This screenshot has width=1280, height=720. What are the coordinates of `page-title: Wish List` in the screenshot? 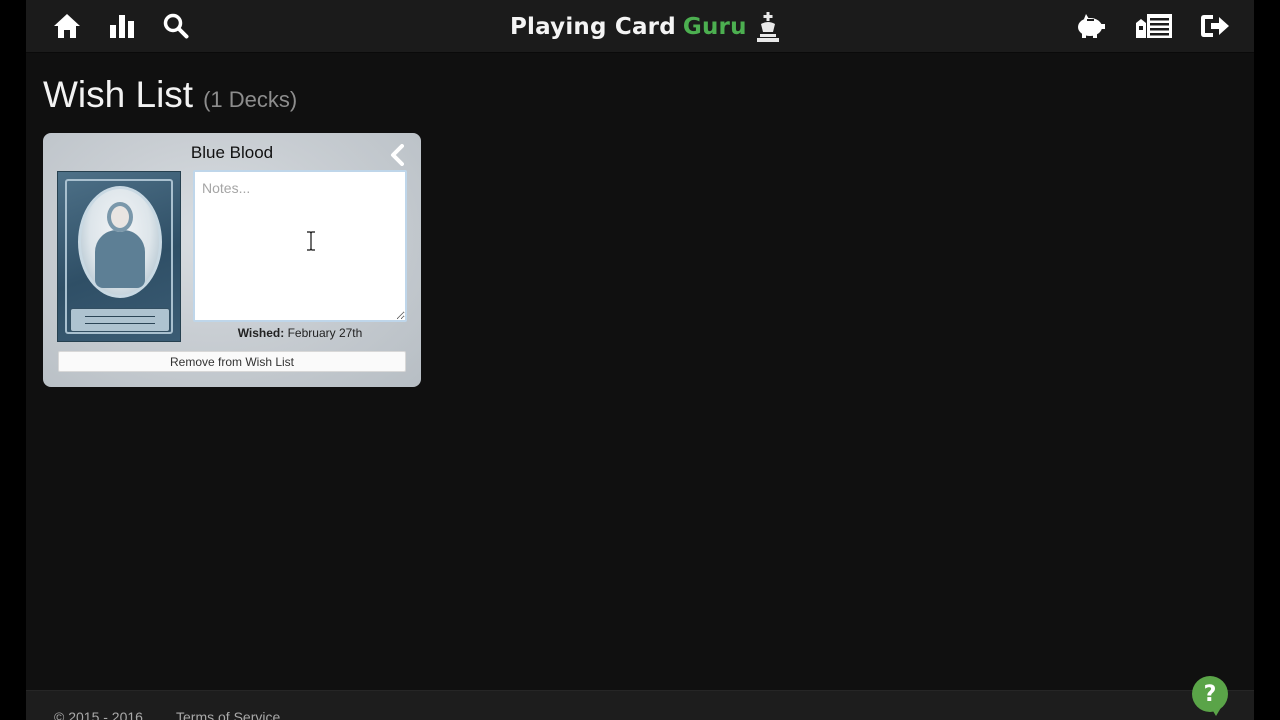 It's located at (118, 94).